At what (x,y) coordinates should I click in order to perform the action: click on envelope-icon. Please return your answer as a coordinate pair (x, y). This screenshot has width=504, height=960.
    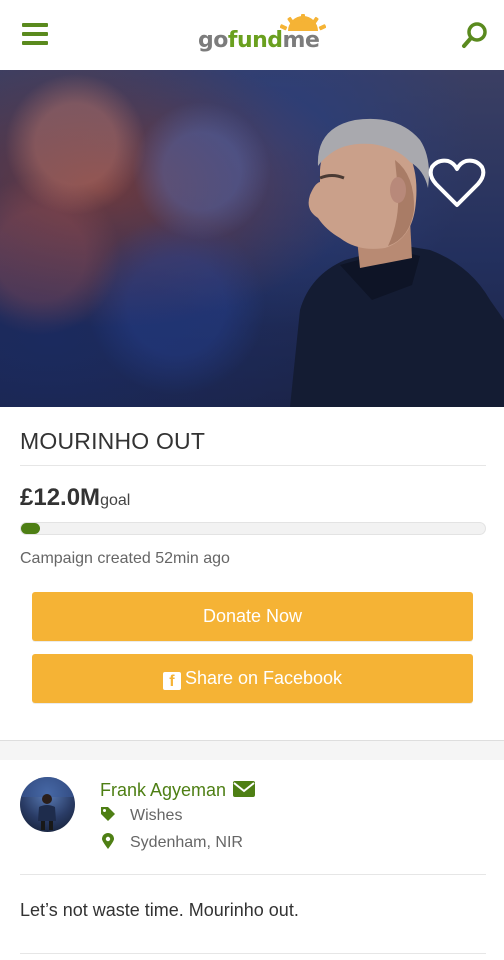
    Looking at the image, I should click on (244, 789).